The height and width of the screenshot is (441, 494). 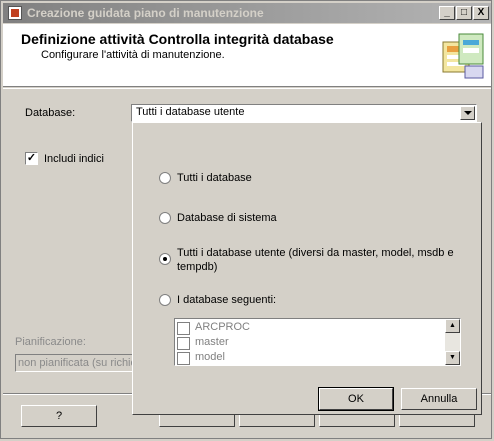 I want to click on radio-following-databases-label: I database seguenti:, so click(x=226, y=300).